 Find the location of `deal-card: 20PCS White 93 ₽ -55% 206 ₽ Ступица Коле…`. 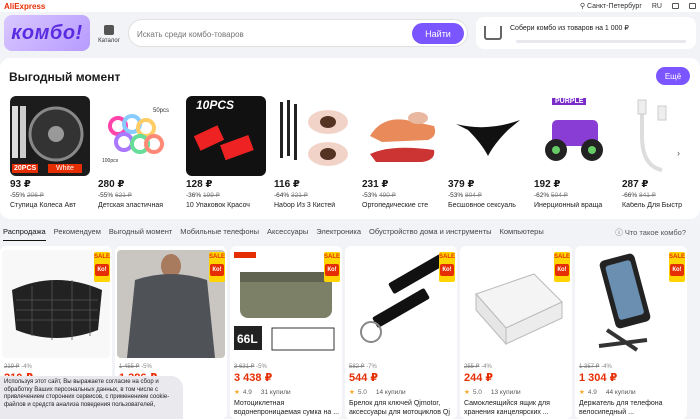

deal-card: 20PCS White 93 ₽ -55% 206 ₽ Ступица Коле… is located at coordinates (50, 152).